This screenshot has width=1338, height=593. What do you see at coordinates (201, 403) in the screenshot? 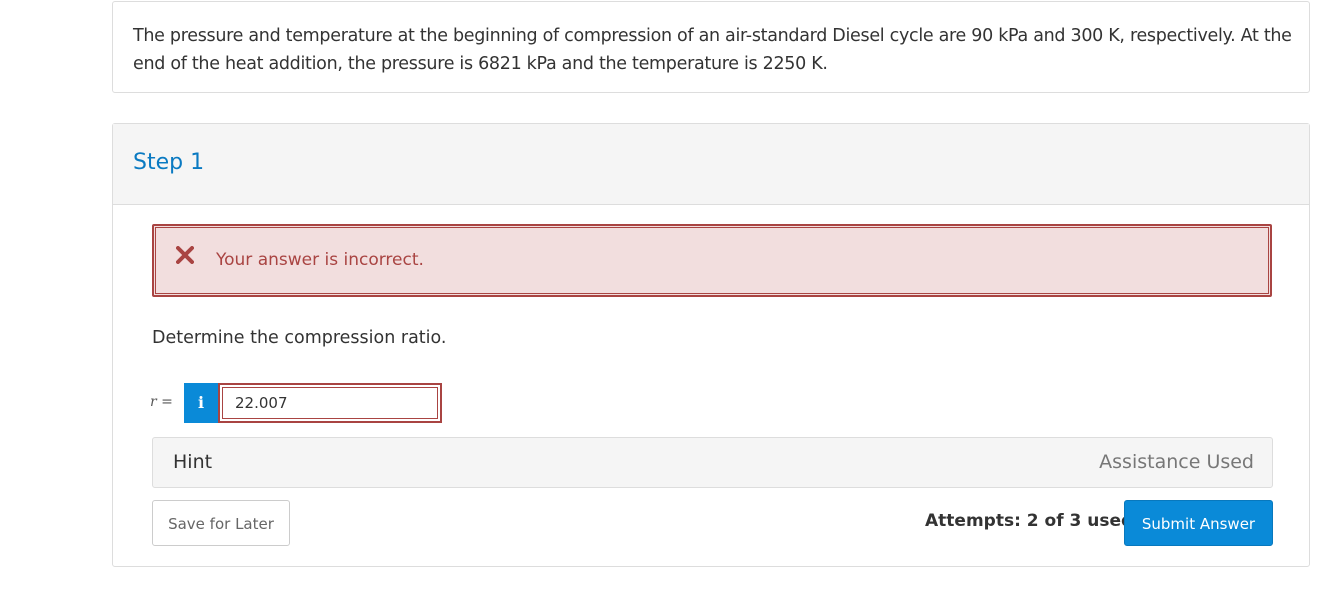
I see `info-icon: i` at bounding box center [201, 403].